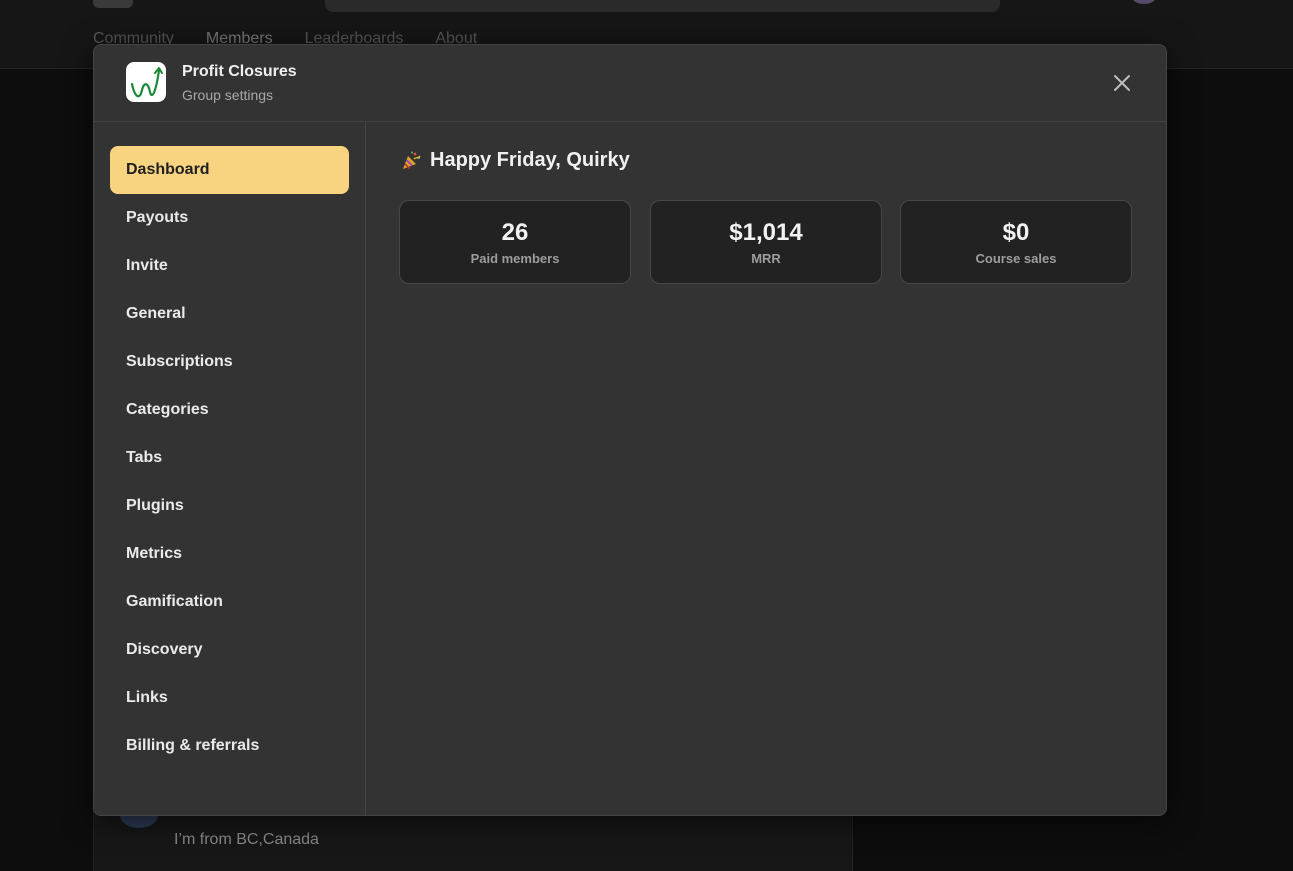 The height and width of the screenshot is (871, 1293). I want to click on sidebar-item-subscriptions: Subscriptions, so click(229, 362).